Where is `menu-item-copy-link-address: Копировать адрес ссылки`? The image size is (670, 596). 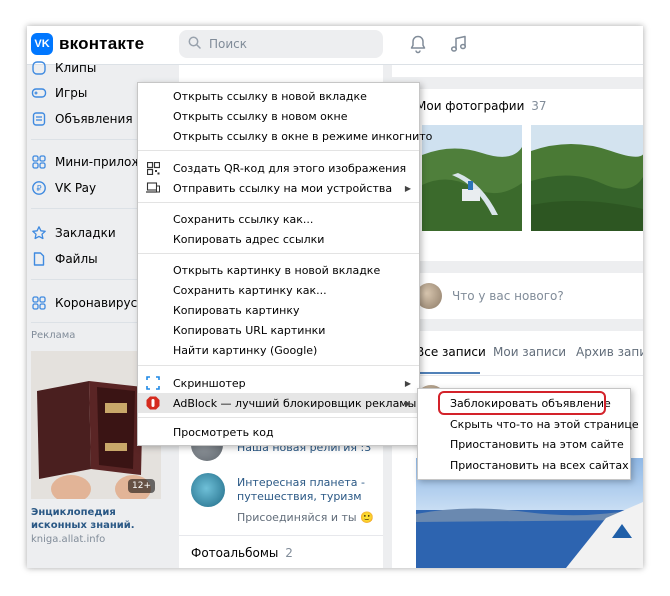
menu-item-copy-link-address: Копировать адрес ссылки is located at coordinates (278, 239).